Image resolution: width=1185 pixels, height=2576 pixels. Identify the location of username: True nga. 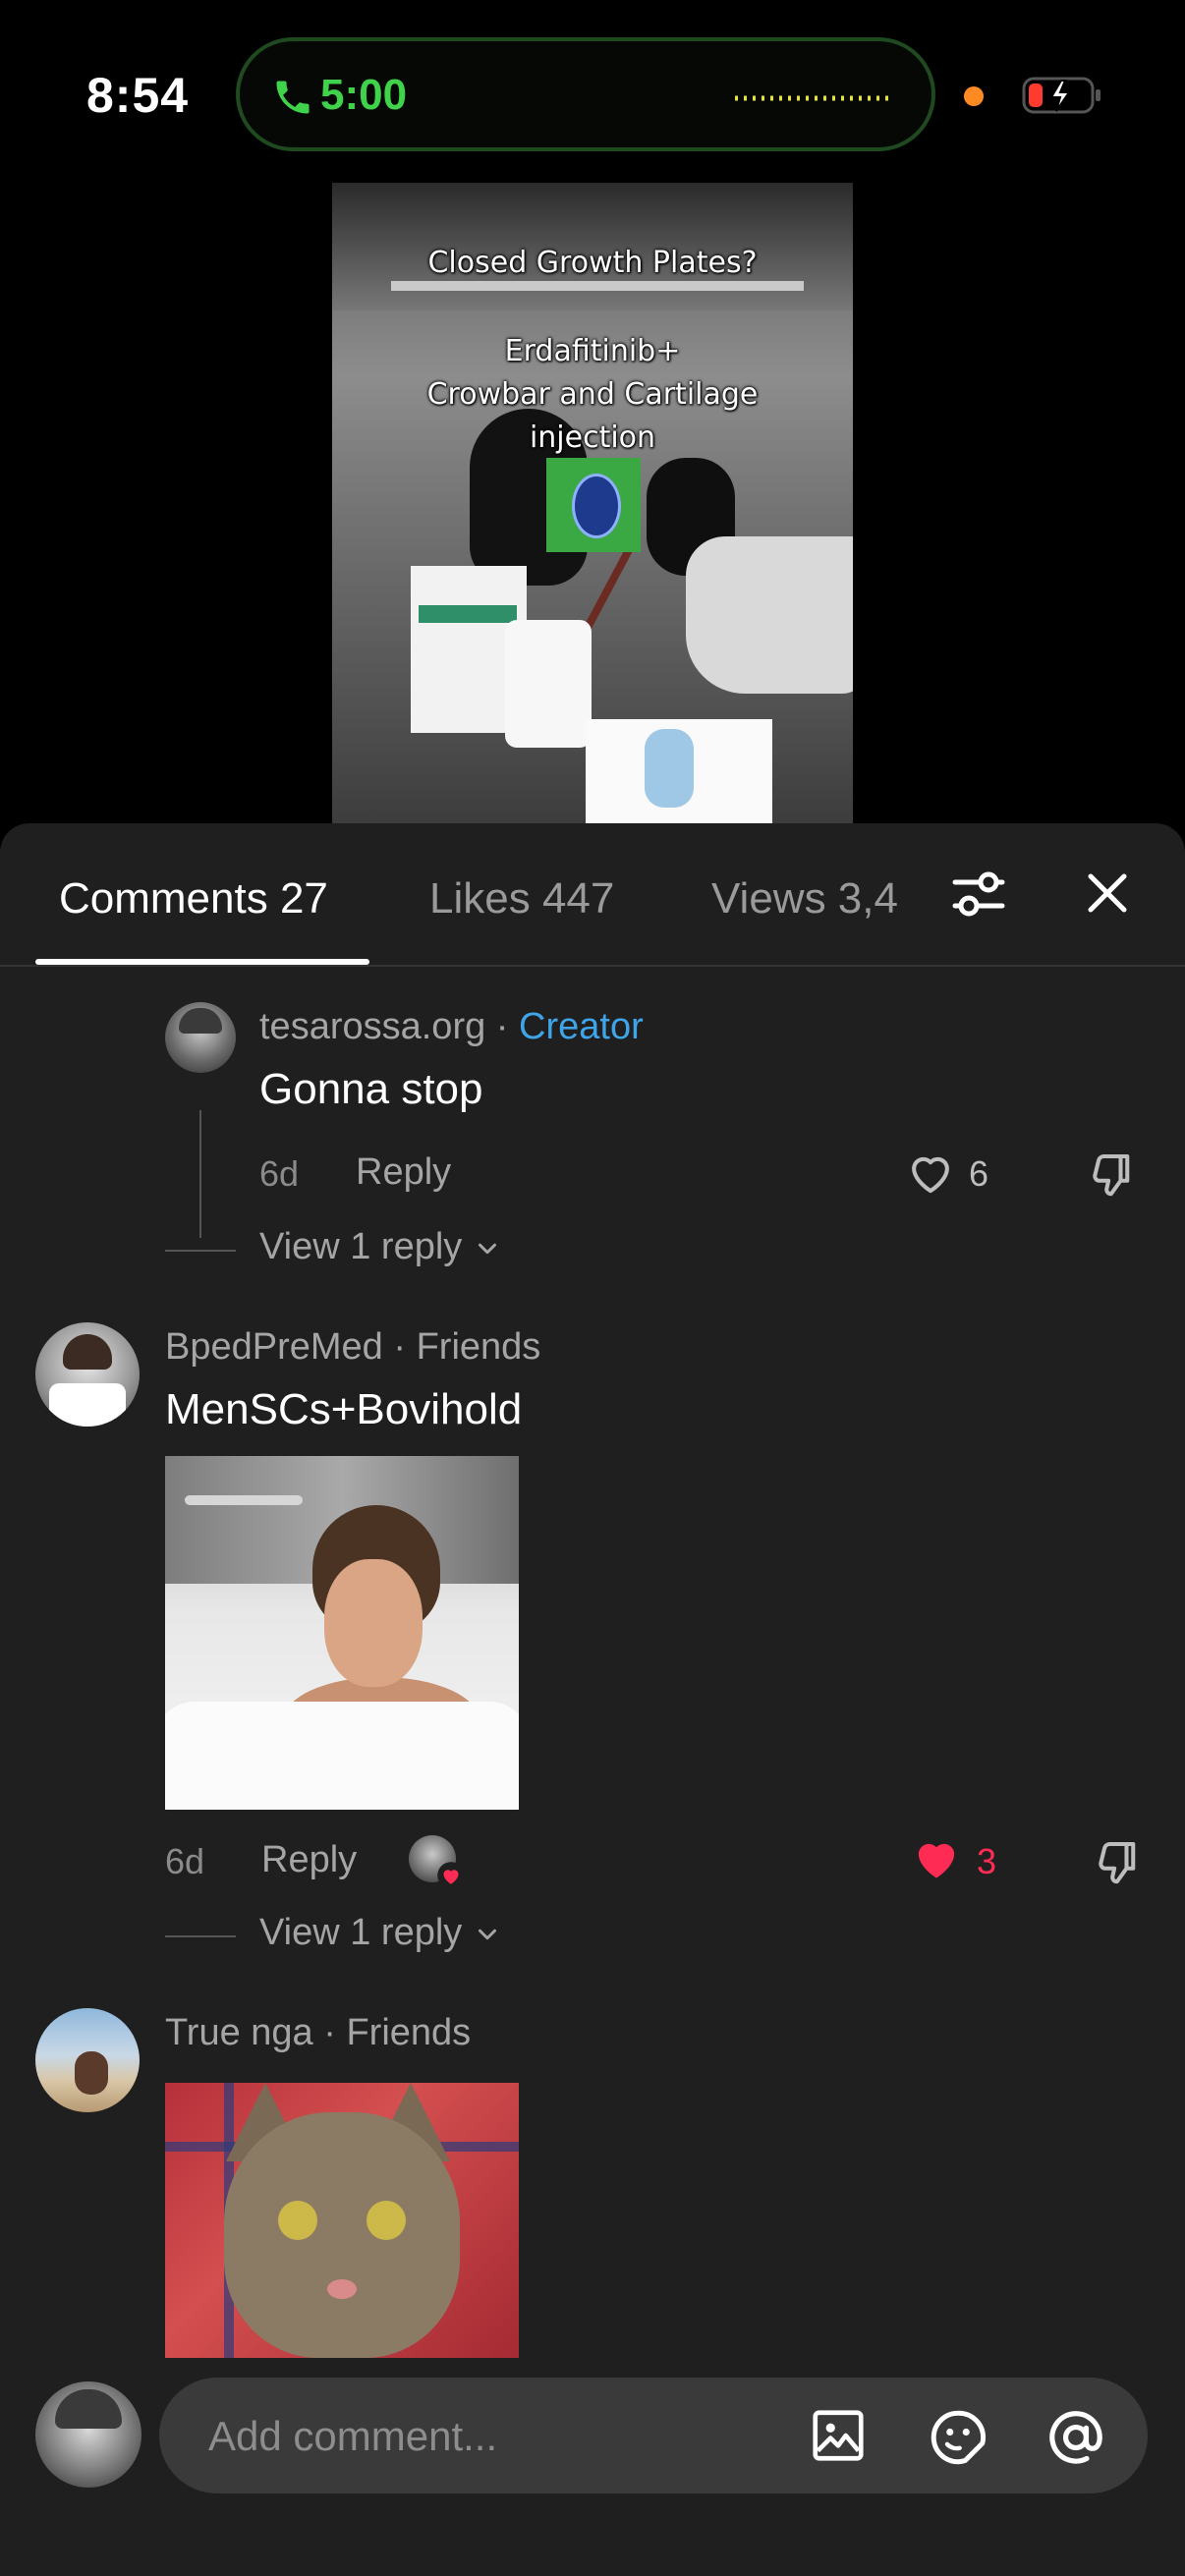
(239, 2032).